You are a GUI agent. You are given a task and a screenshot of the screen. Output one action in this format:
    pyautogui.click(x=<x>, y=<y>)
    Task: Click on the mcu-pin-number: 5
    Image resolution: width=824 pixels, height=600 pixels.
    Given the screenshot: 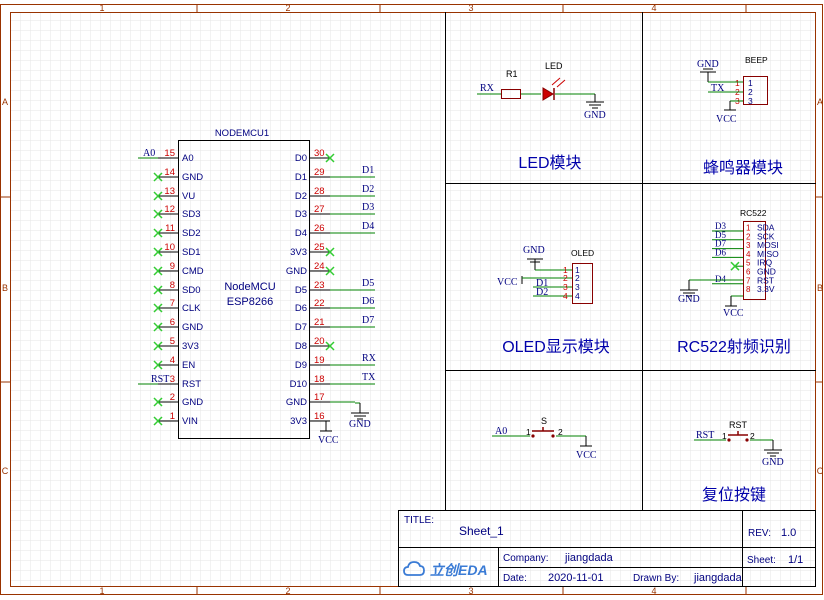 What is the action you would take?
    pyautogui.click(x=172, y=341)
    